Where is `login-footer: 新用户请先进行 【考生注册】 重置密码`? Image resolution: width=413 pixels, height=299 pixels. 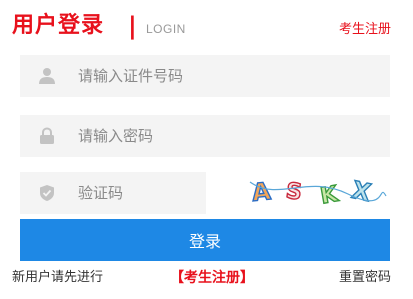
login-footer: 新用户请先进行 【考生注册】 重置密码 is located at coordinates (201, 278).